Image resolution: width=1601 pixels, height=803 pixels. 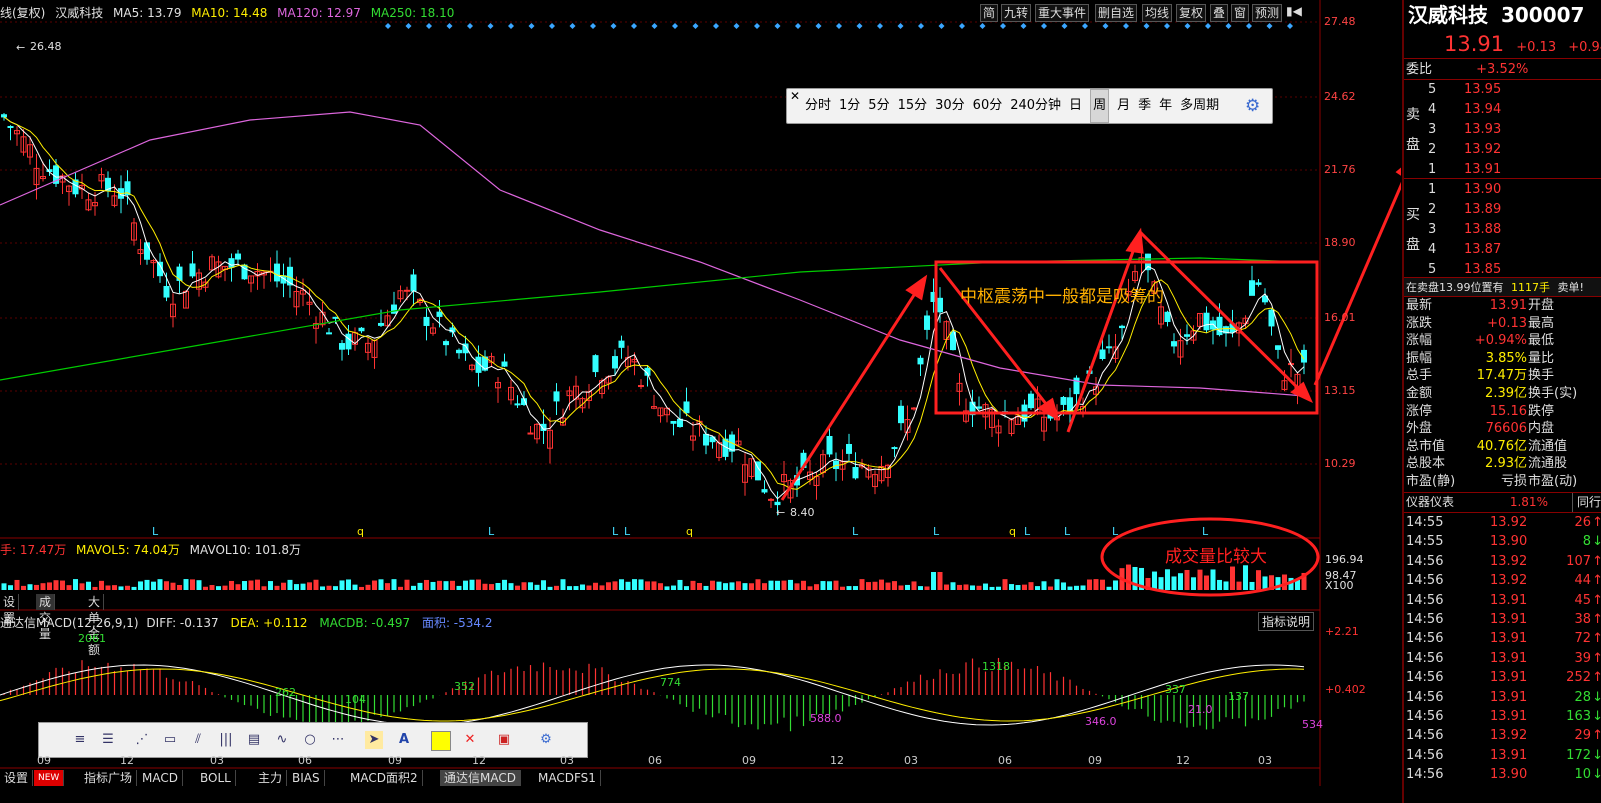 I want to click on macd-trough-label: 21.0, so click(x=1200, y=709).